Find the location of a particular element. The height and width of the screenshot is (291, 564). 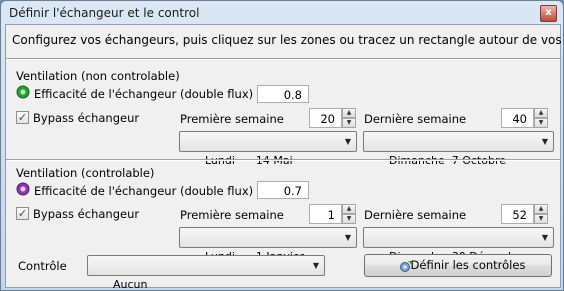

control-label: Contrôle is located at coordinates (42, 266).